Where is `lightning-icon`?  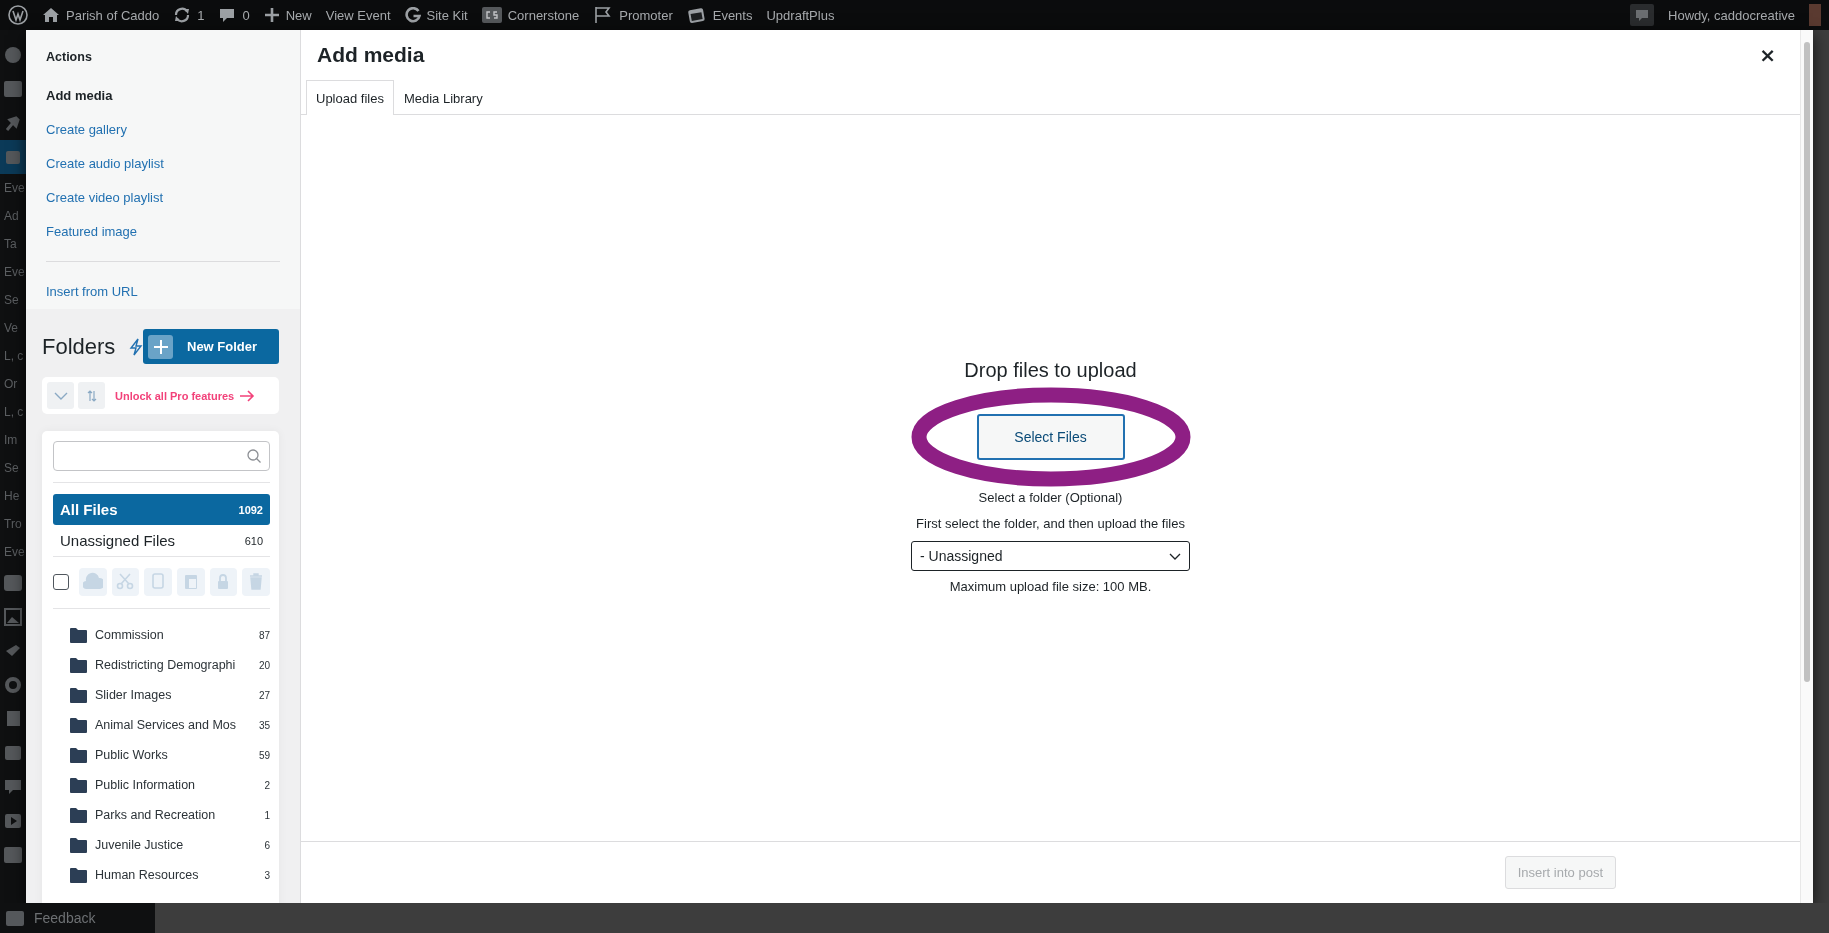 lightning-icon is located at coordinates (136, 346).